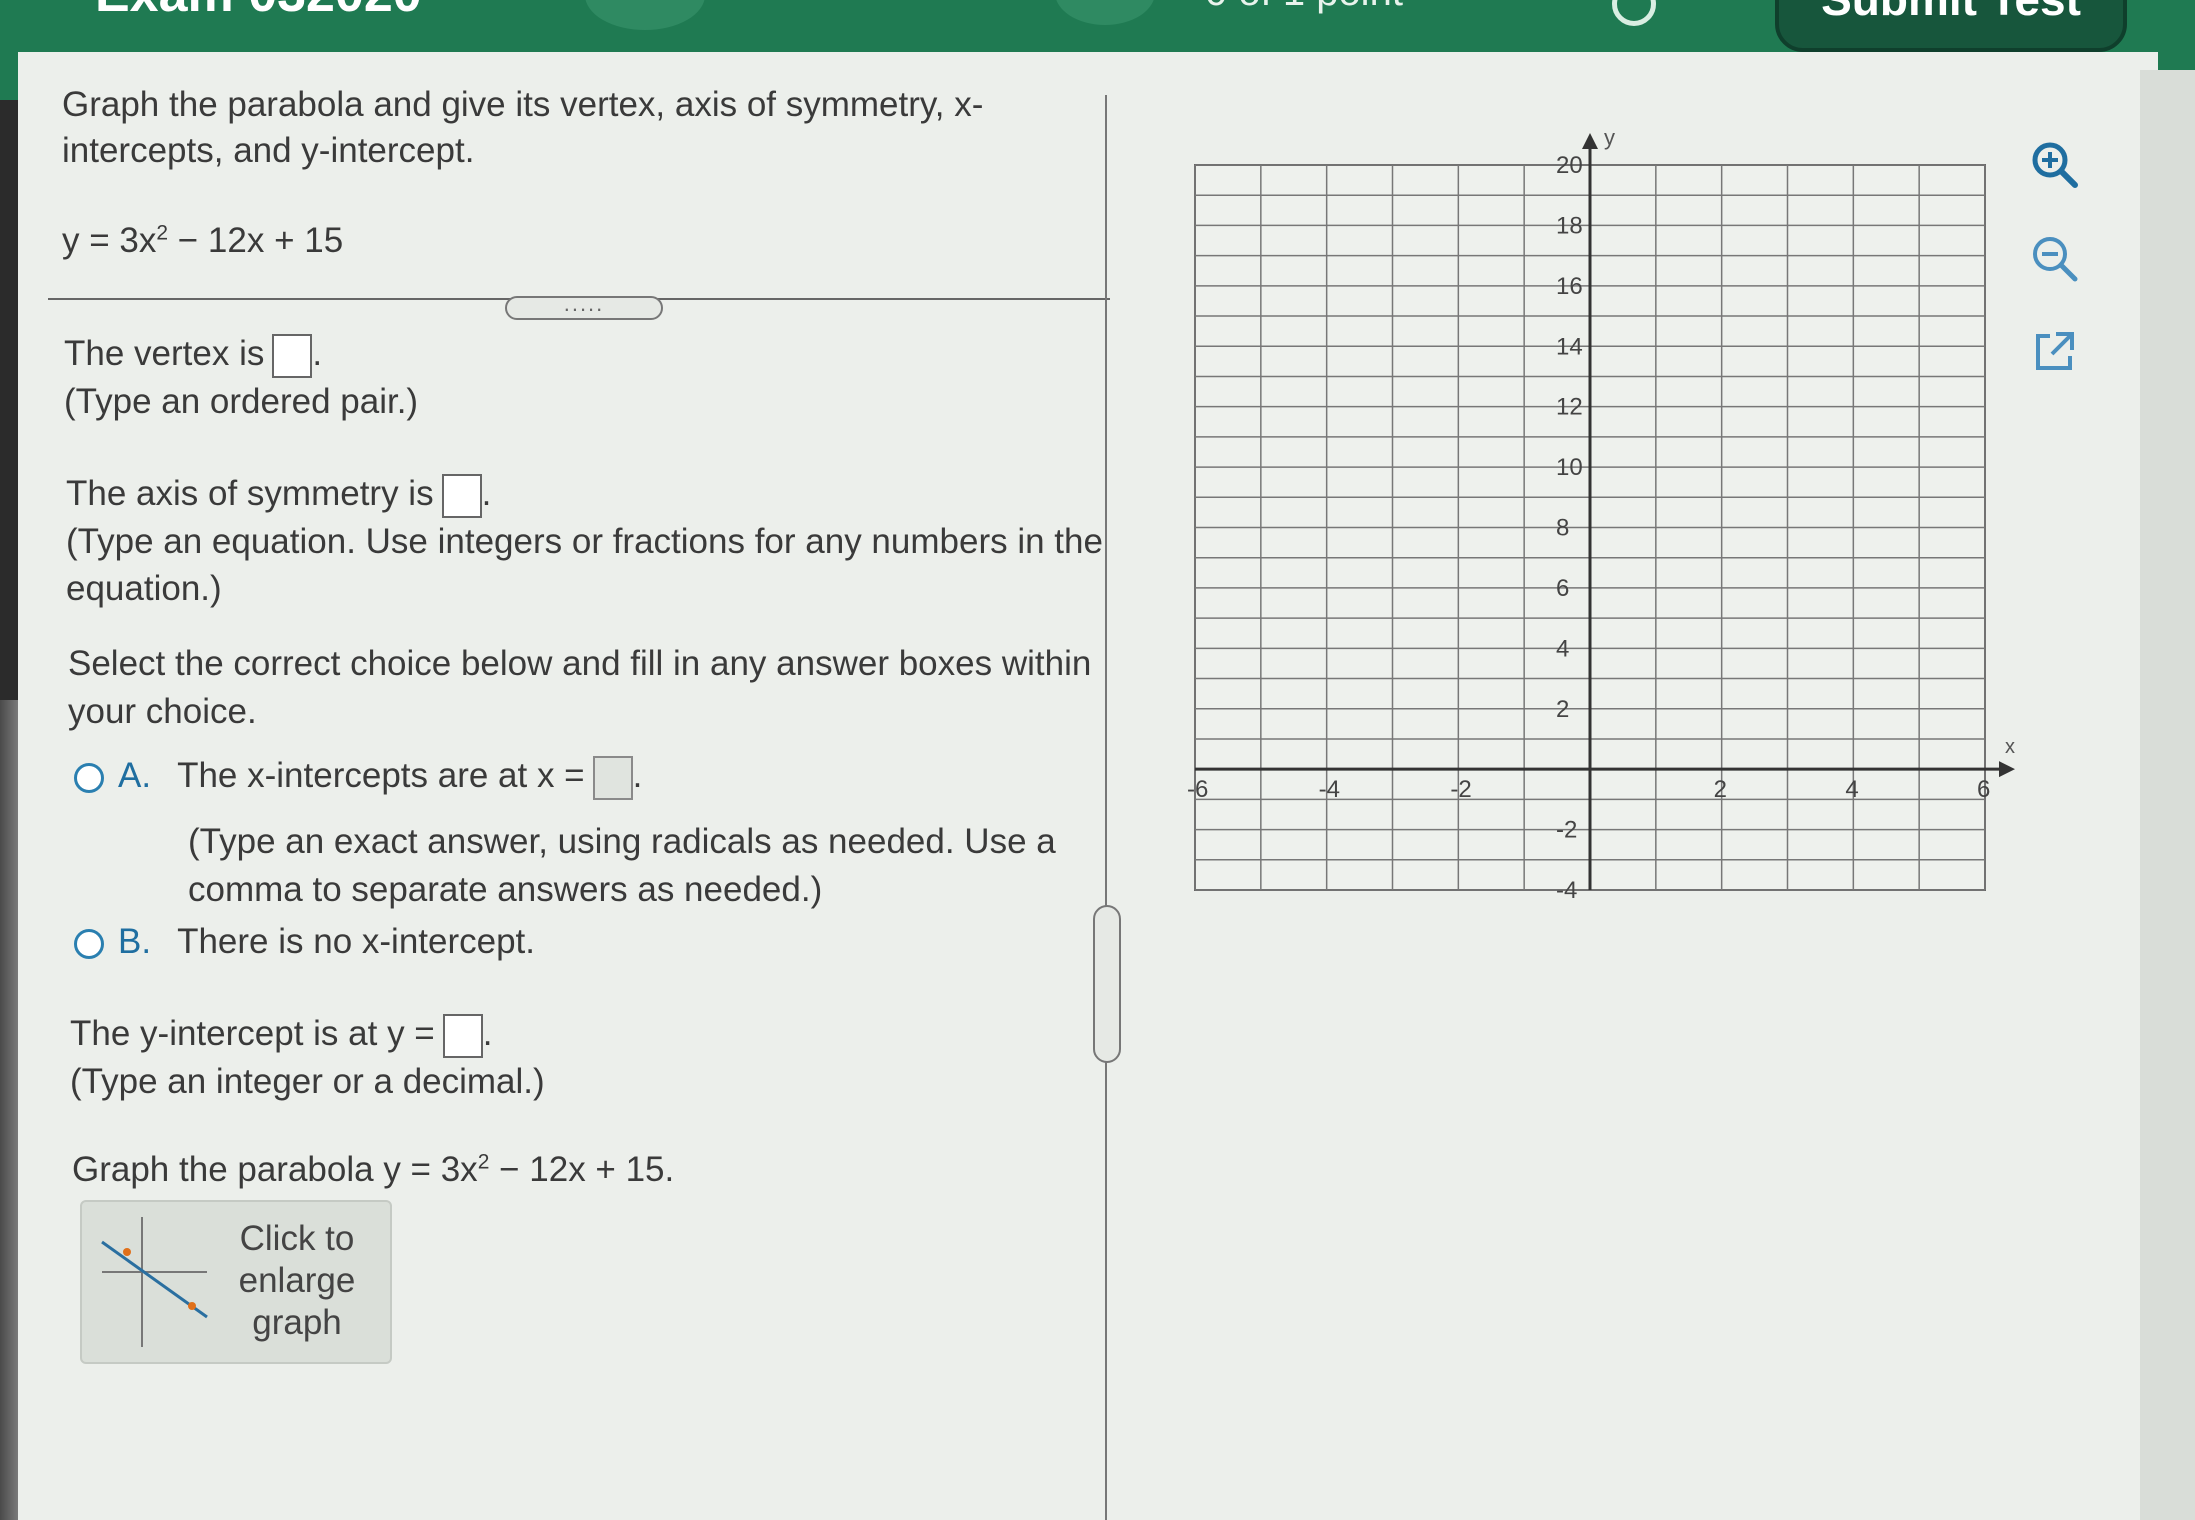 The image size is (2195, 1520). Describe the element at coordinates (1562, 648) in the screenshot. I see `y-tick-label: 4` at that location.